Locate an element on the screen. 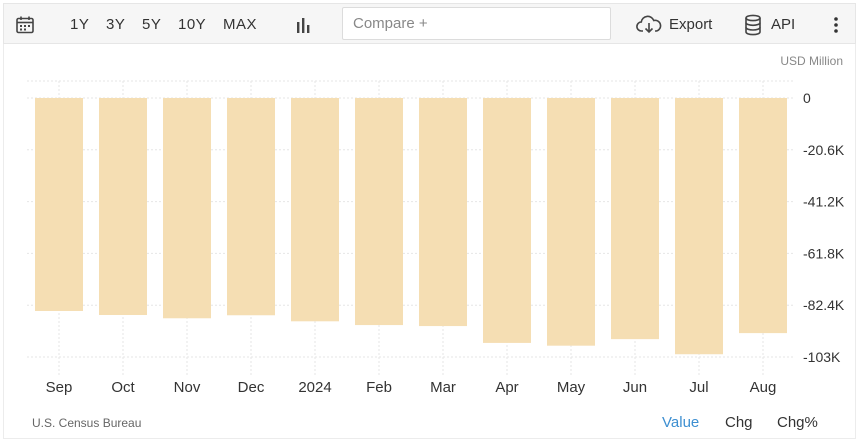  y-tick-label: 0 is located at coordinates (807, 98).